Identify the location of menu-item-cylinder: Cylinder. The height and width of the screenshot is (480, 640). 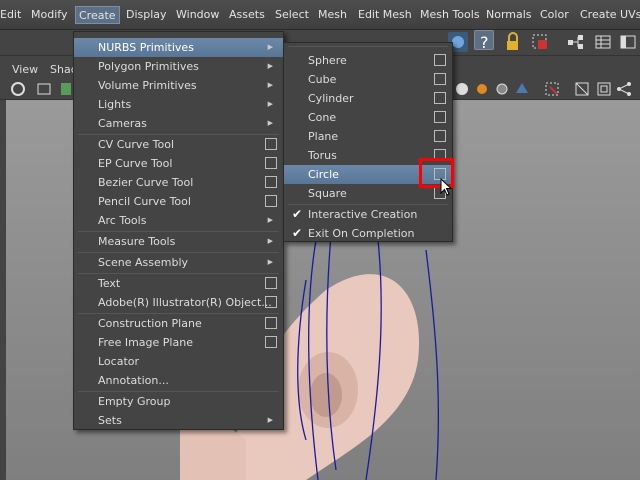
(368, 98).